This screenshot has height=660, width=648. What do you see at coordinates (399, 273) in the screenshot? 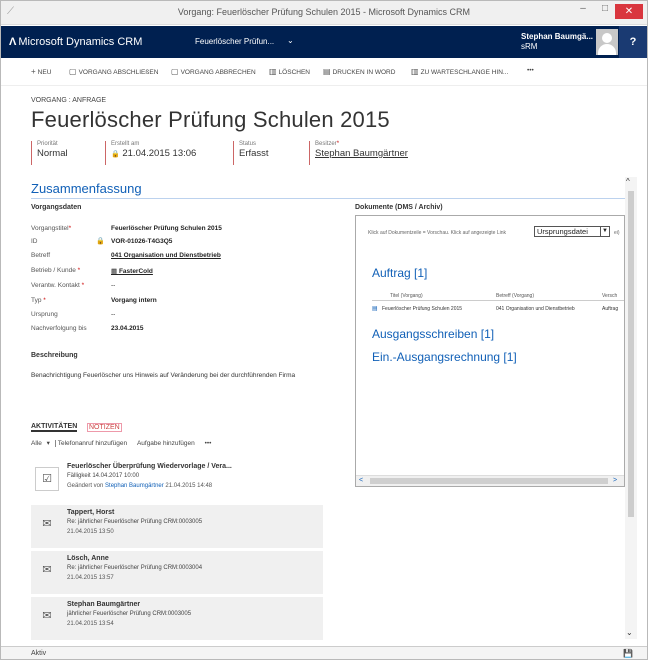
I see `dms-section-auftrag: Auftrag [1]` at bounding box center [399, 273].